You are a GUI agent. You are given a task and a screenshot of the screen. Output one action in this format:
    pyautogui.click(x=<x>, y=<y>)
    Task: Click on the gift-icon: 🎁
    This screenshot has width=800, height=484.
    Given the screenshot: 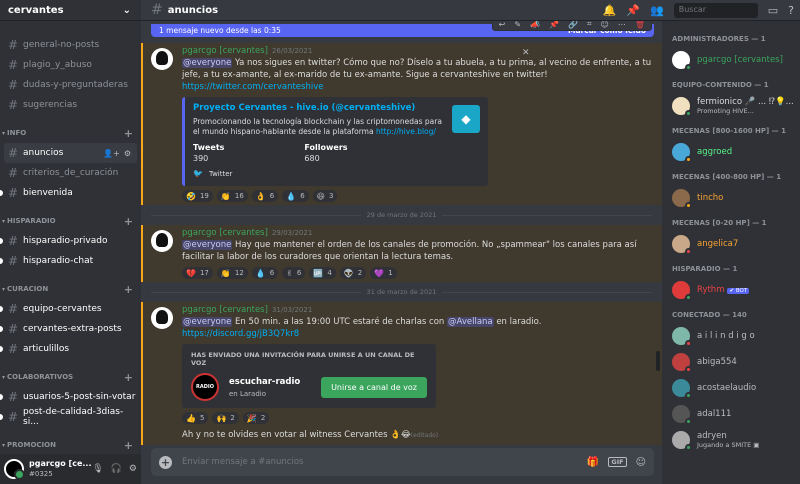 What is the action you would take?
    pyautogui.click(x=593, y=462)
    